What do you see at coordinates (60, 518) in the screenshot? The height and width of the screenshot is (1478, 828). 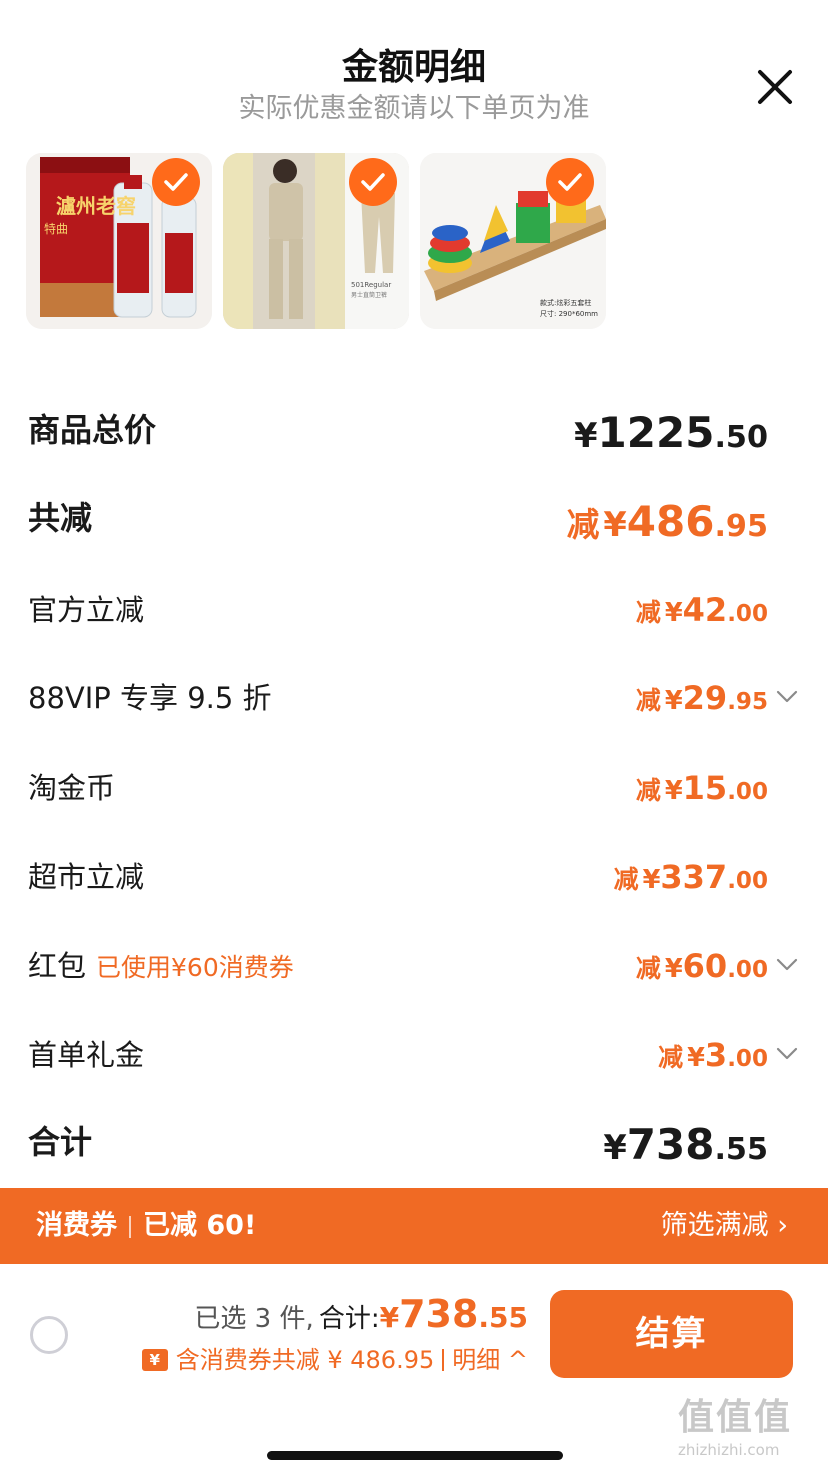 I see `total-discount-label: 共减` at bounding box center [60, 518].